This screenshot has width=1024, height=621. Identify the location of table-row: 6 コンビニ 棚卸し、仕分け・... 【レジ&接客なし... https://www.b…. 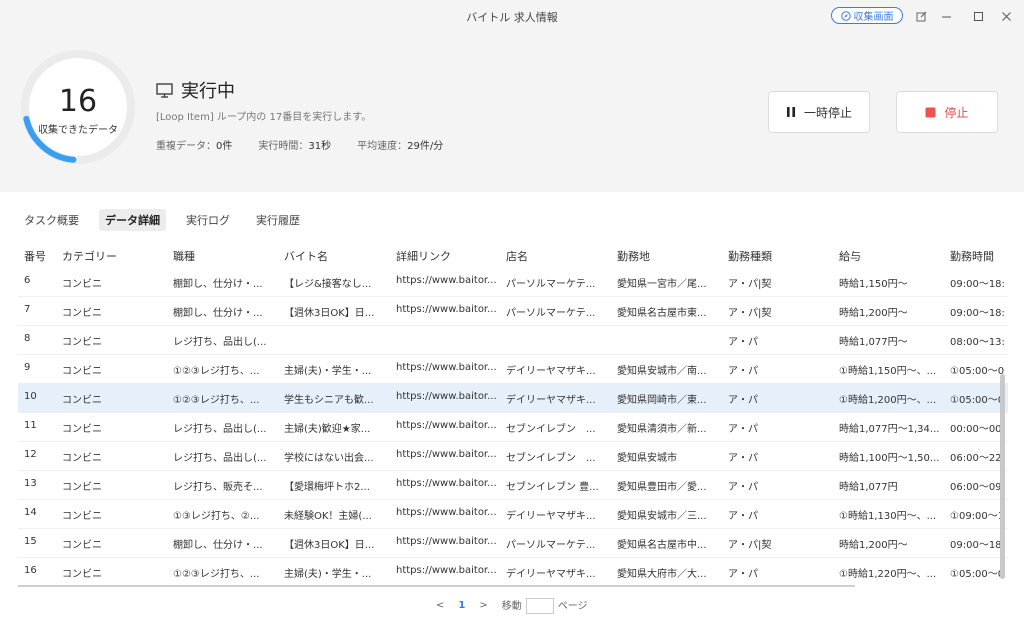
(513, 282).